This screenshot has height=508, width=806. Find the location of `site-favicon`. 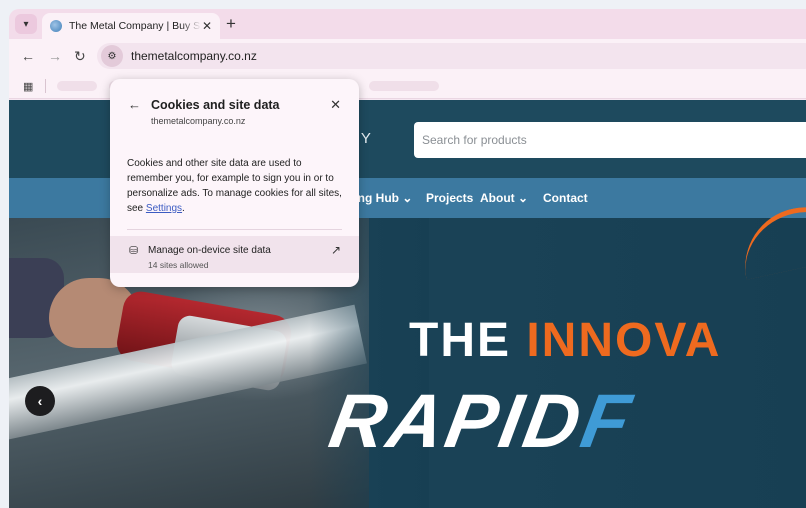

site-favicon is located at coordinates (56, 26).